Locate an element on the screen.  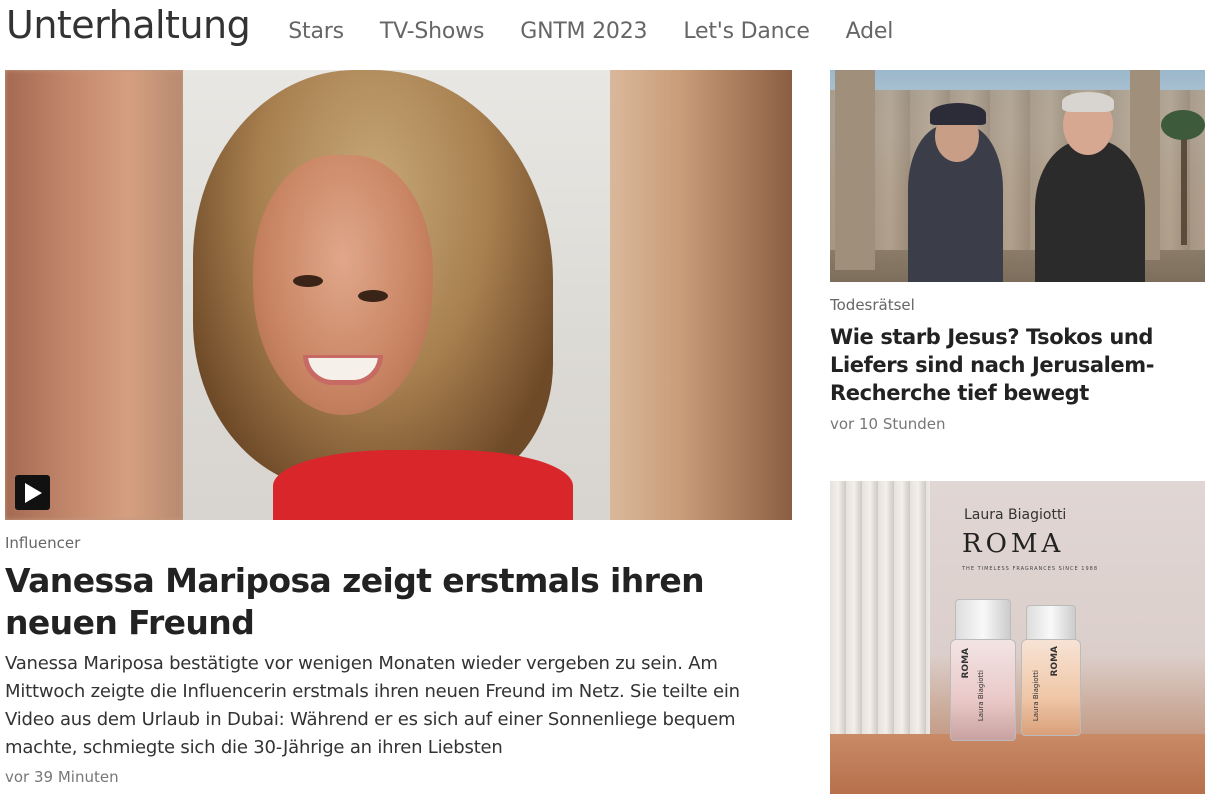
ad-bottle-small-sublabel: Laura Biagiotti is located at coordinates (1036, 696).